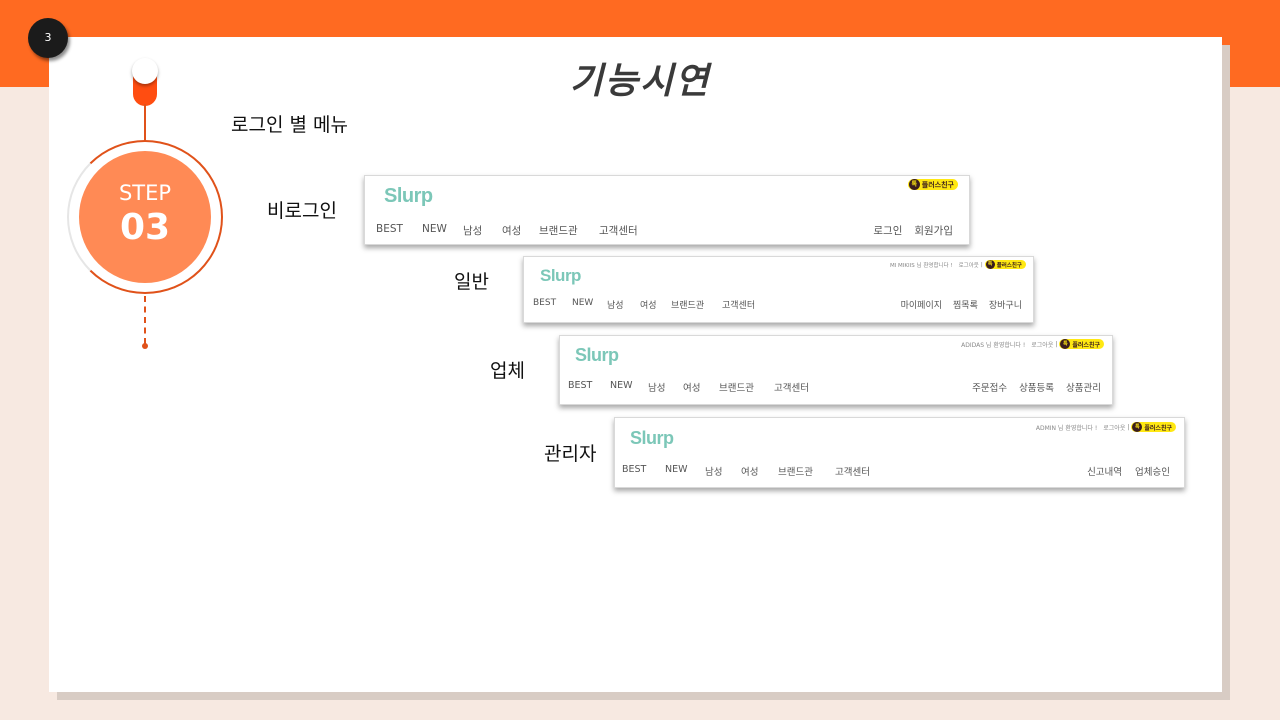  I want to click on account-menu: 로그인 회원가입, so click(913, 230).